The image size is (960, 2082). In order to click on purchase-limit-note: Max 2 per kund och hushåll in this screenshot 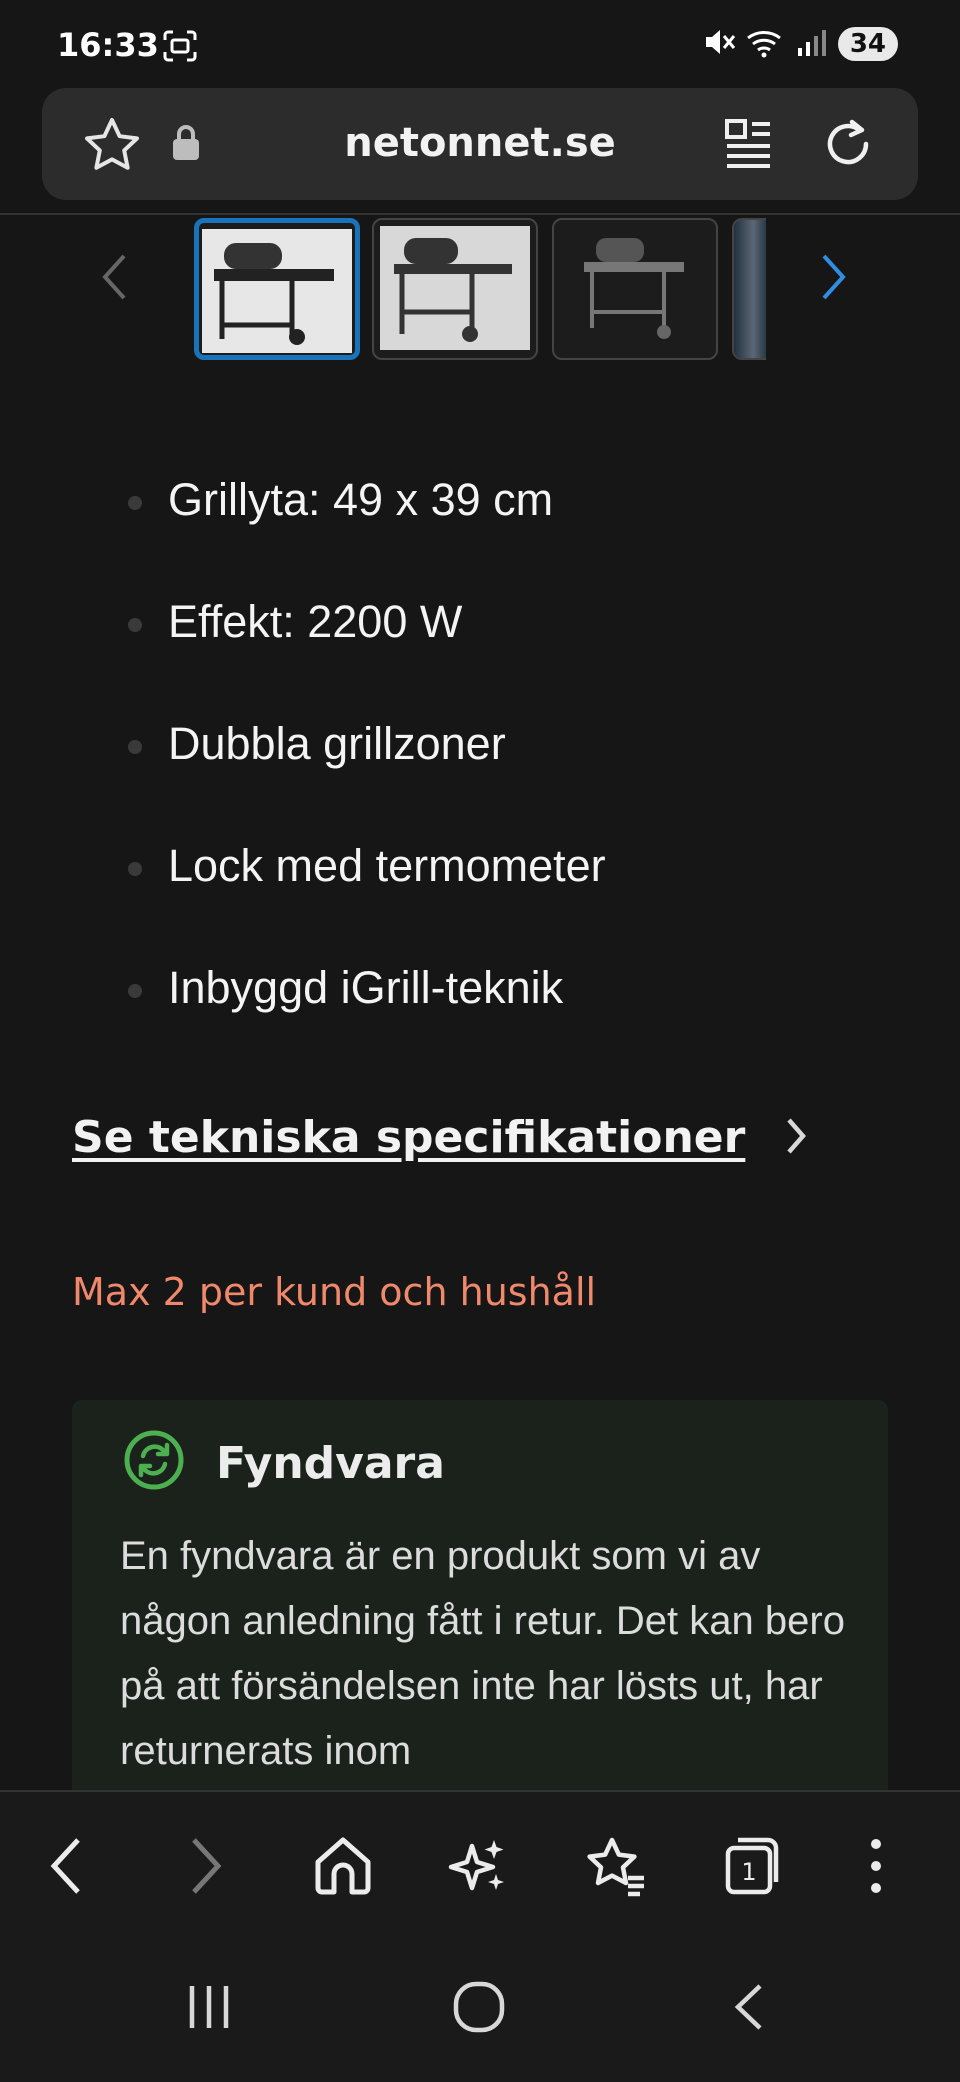, I will do `click(334, 1292)`.